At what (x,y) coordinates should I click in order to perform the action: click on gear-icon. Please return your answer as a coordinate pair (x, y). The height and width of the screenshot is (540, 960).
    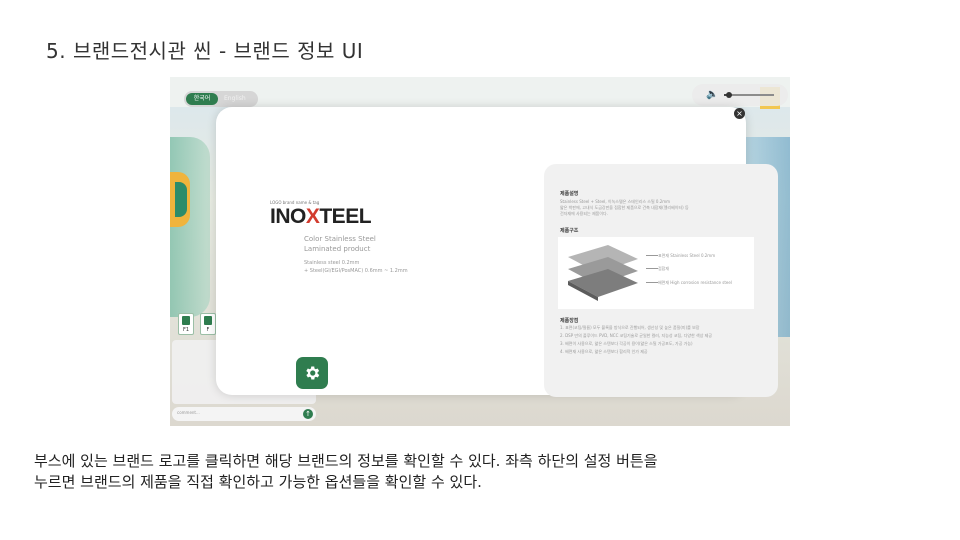
    Looking at the image, I should click on (313, 373).